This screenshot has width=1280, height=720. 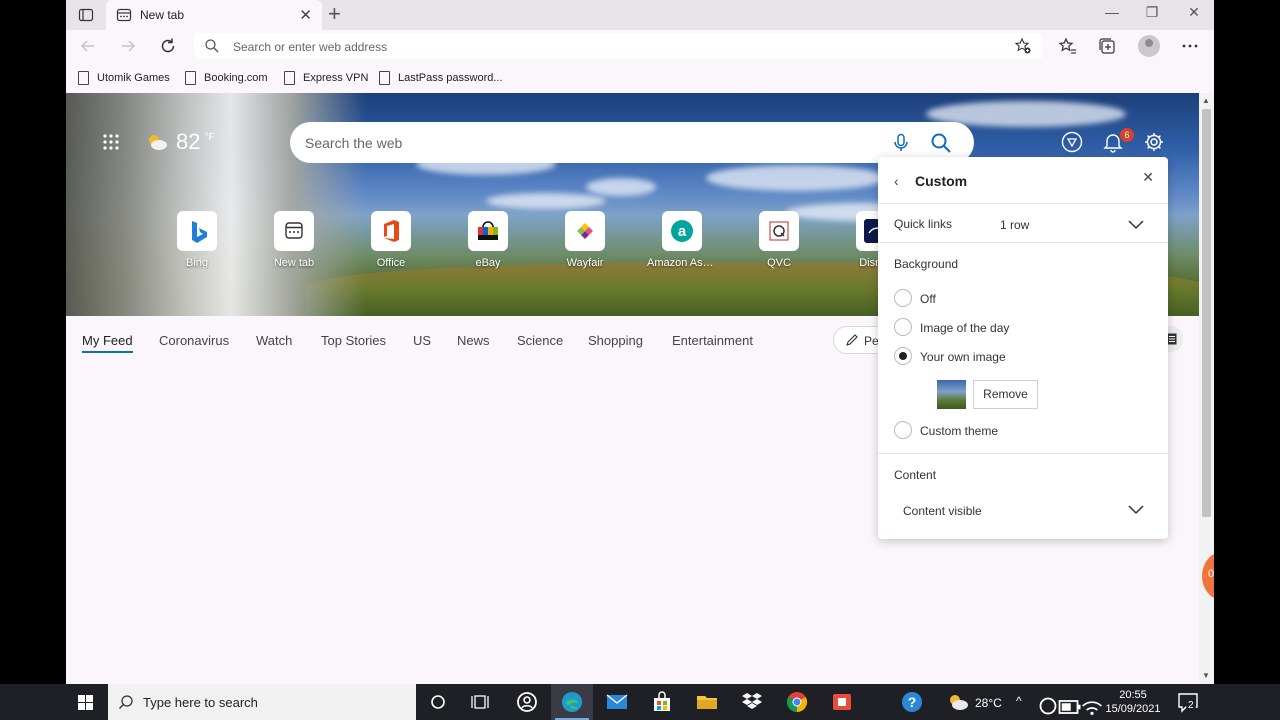 What do you see at coordinates (197, 231) in the screenshot?
I see `bing-icon` at bounding box center [197, 231].